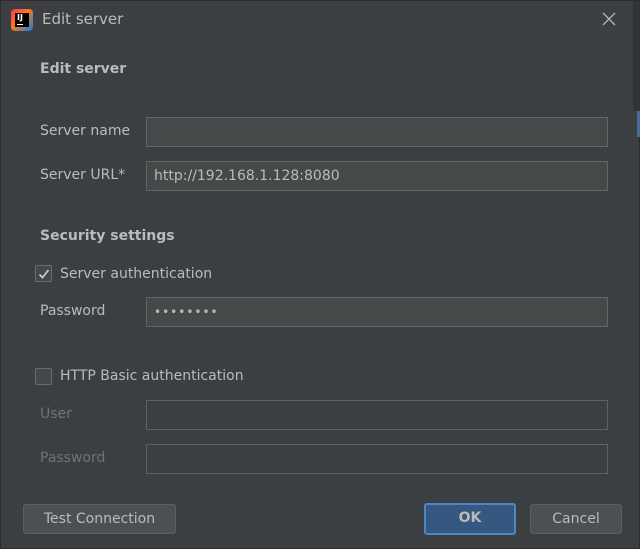 Image resolution: width=640 pixels, height=549 pixels. I want to click on checkmark-icon, so click(44, 274).